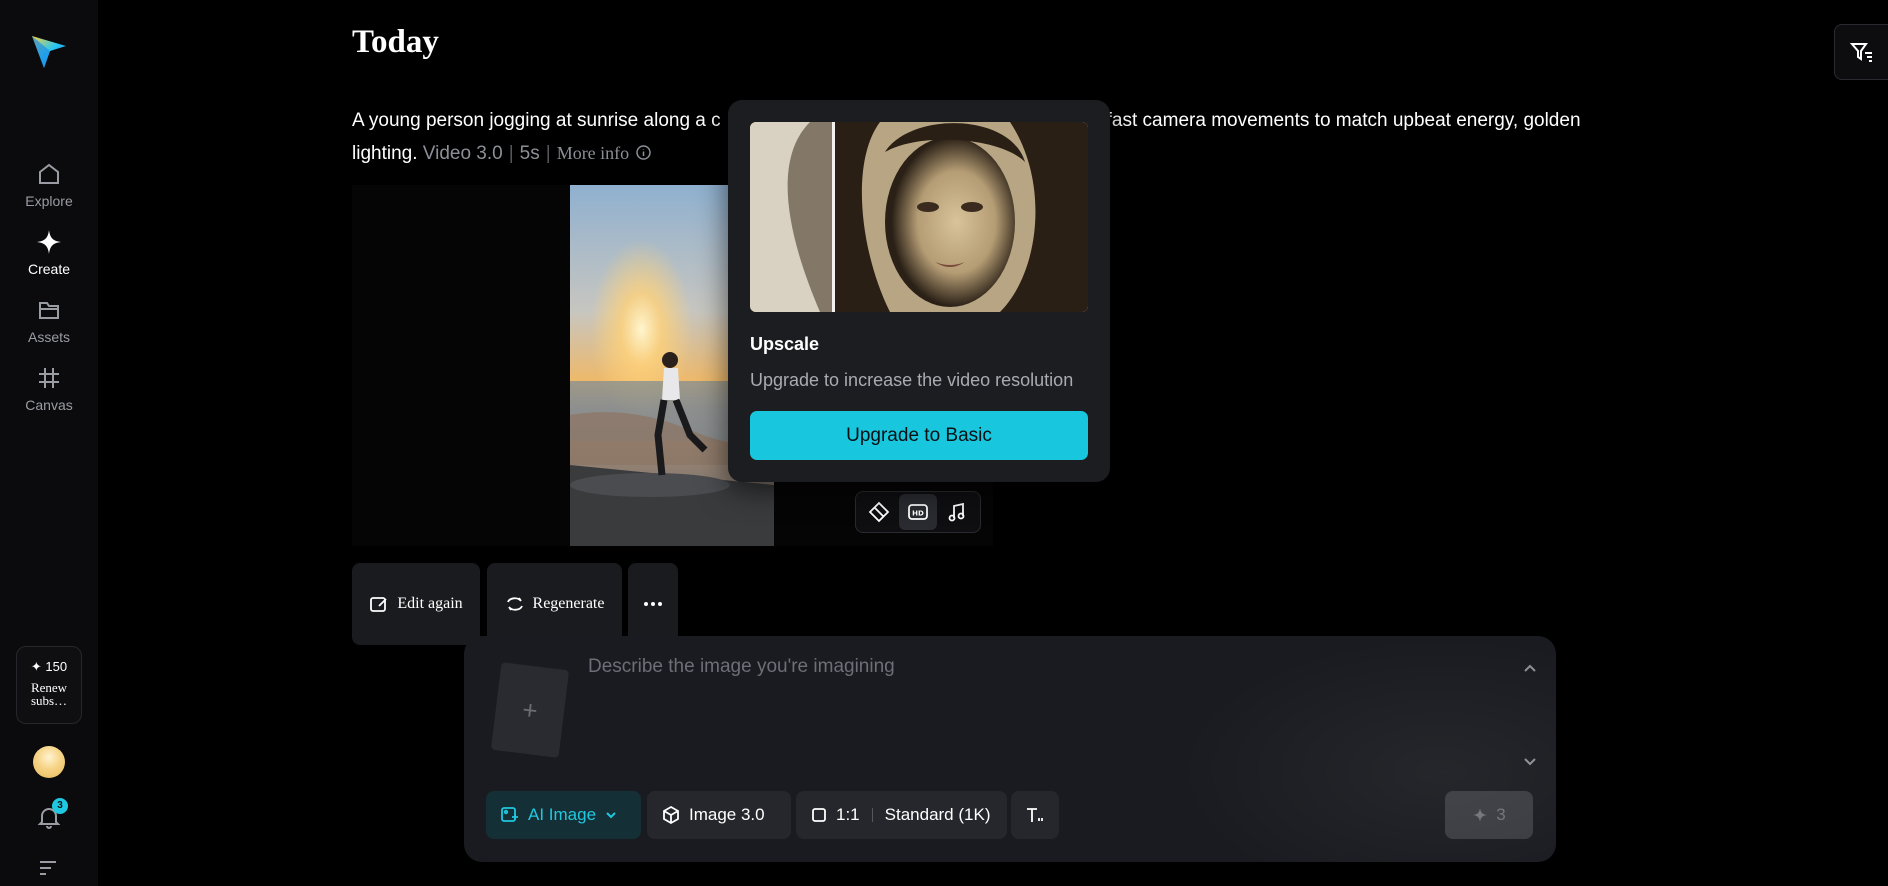  Describe the element at coordinates (727, 814) in the screenshot. I see `model-label: Image 3.0` at that location.